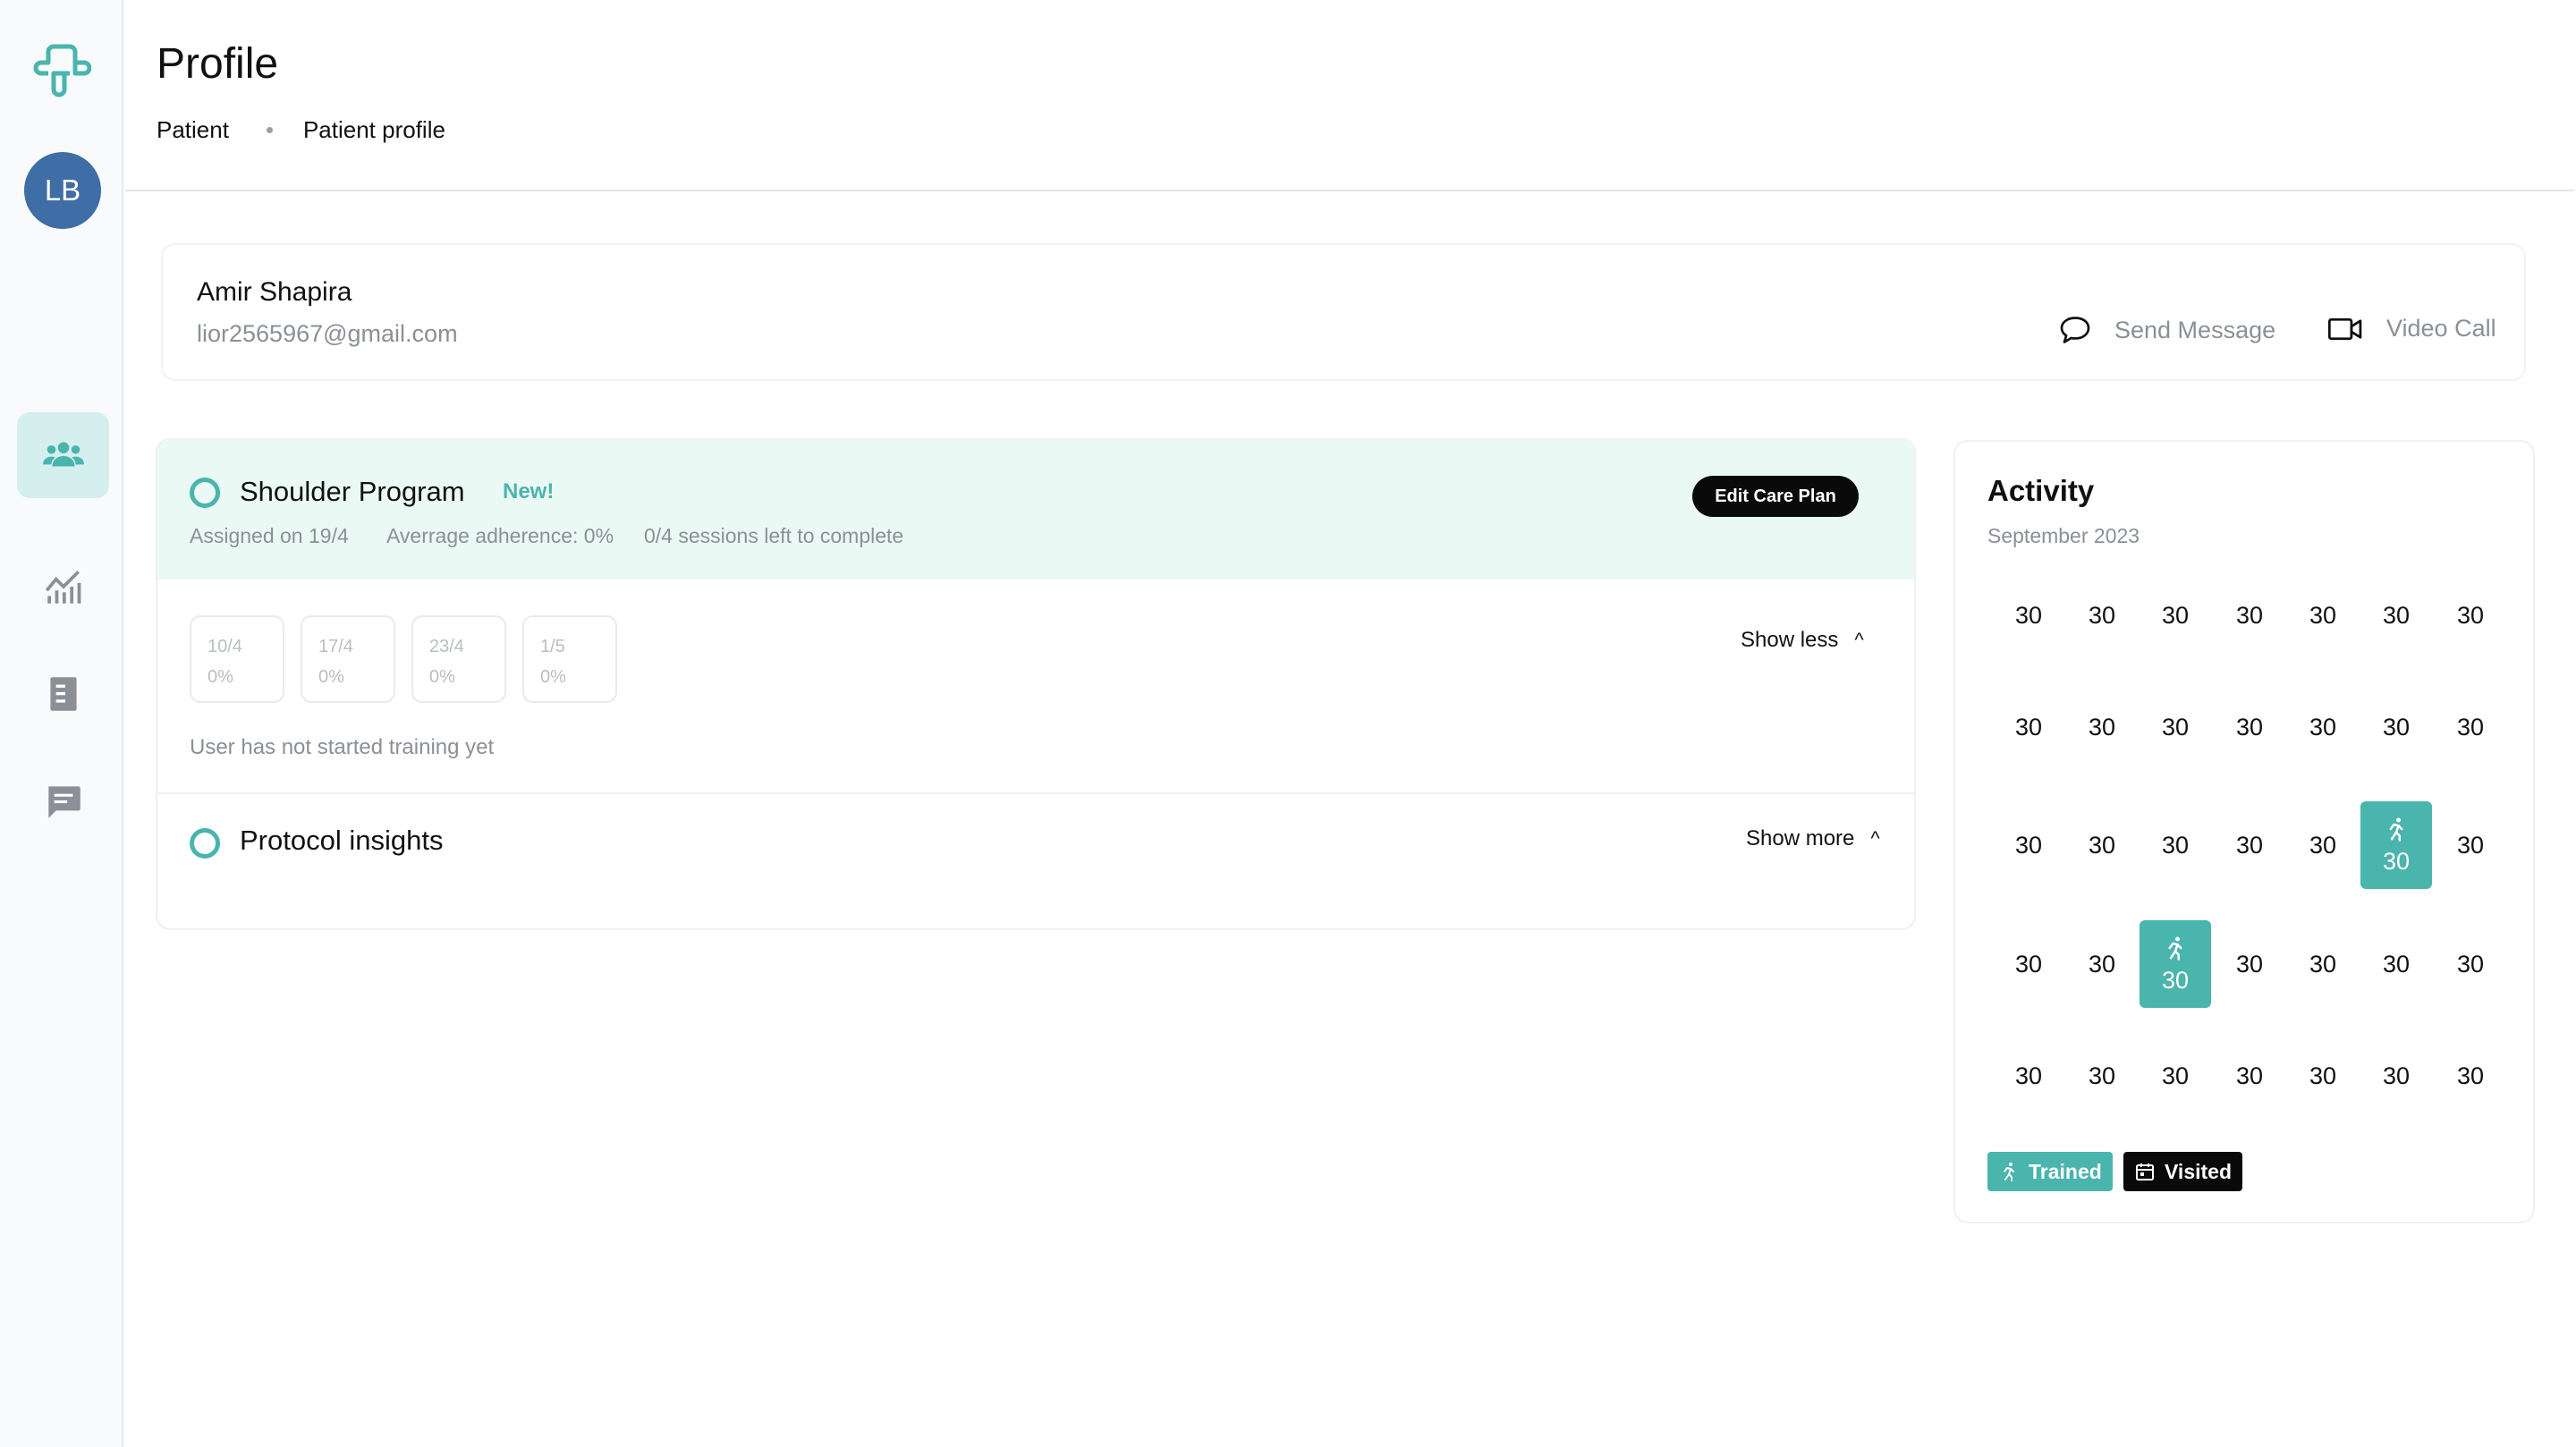 This screenshot has width=2576, height=1447. What do you see at coordinates (1775, 496) in the screenshot?
I see `edit-care-plan-button: Edit Care Plan` at bounding box center [1775, 496].